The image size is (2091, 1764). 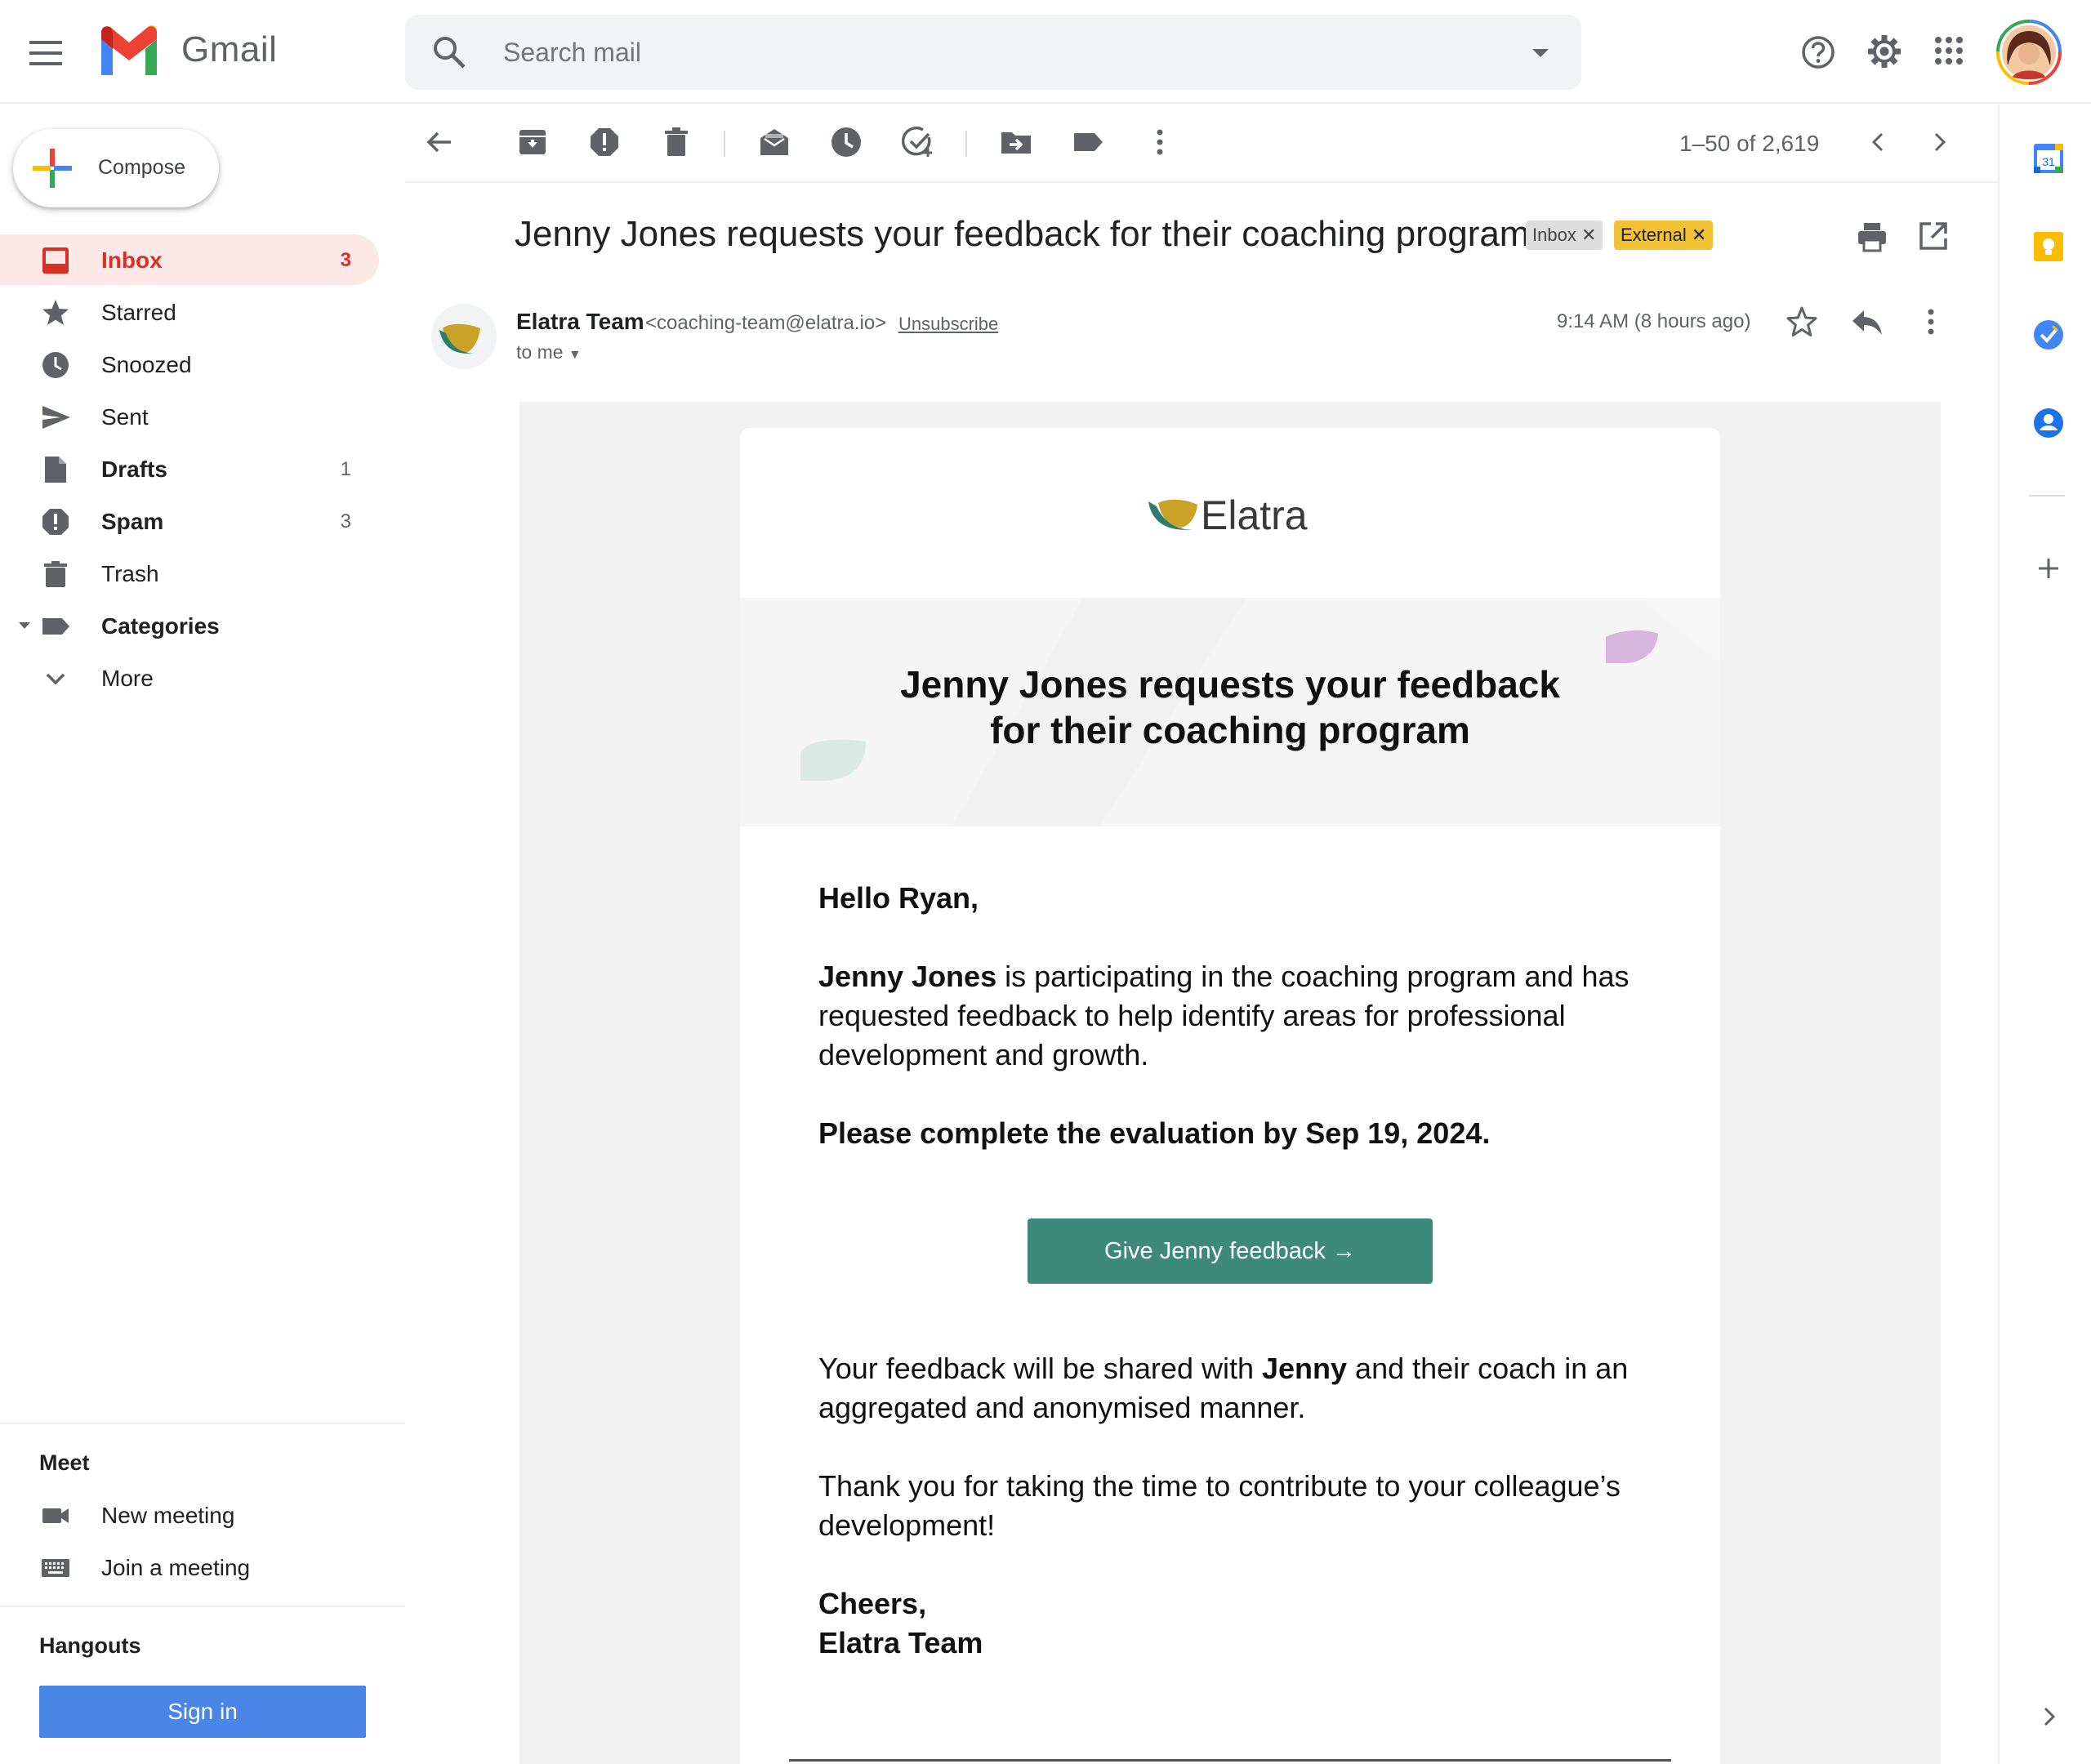 What do you see at coordinates (190, 364) in the screenshot?
I see `sidebar-item-snoozed: Snoozed` at bounding box center [190, 364].